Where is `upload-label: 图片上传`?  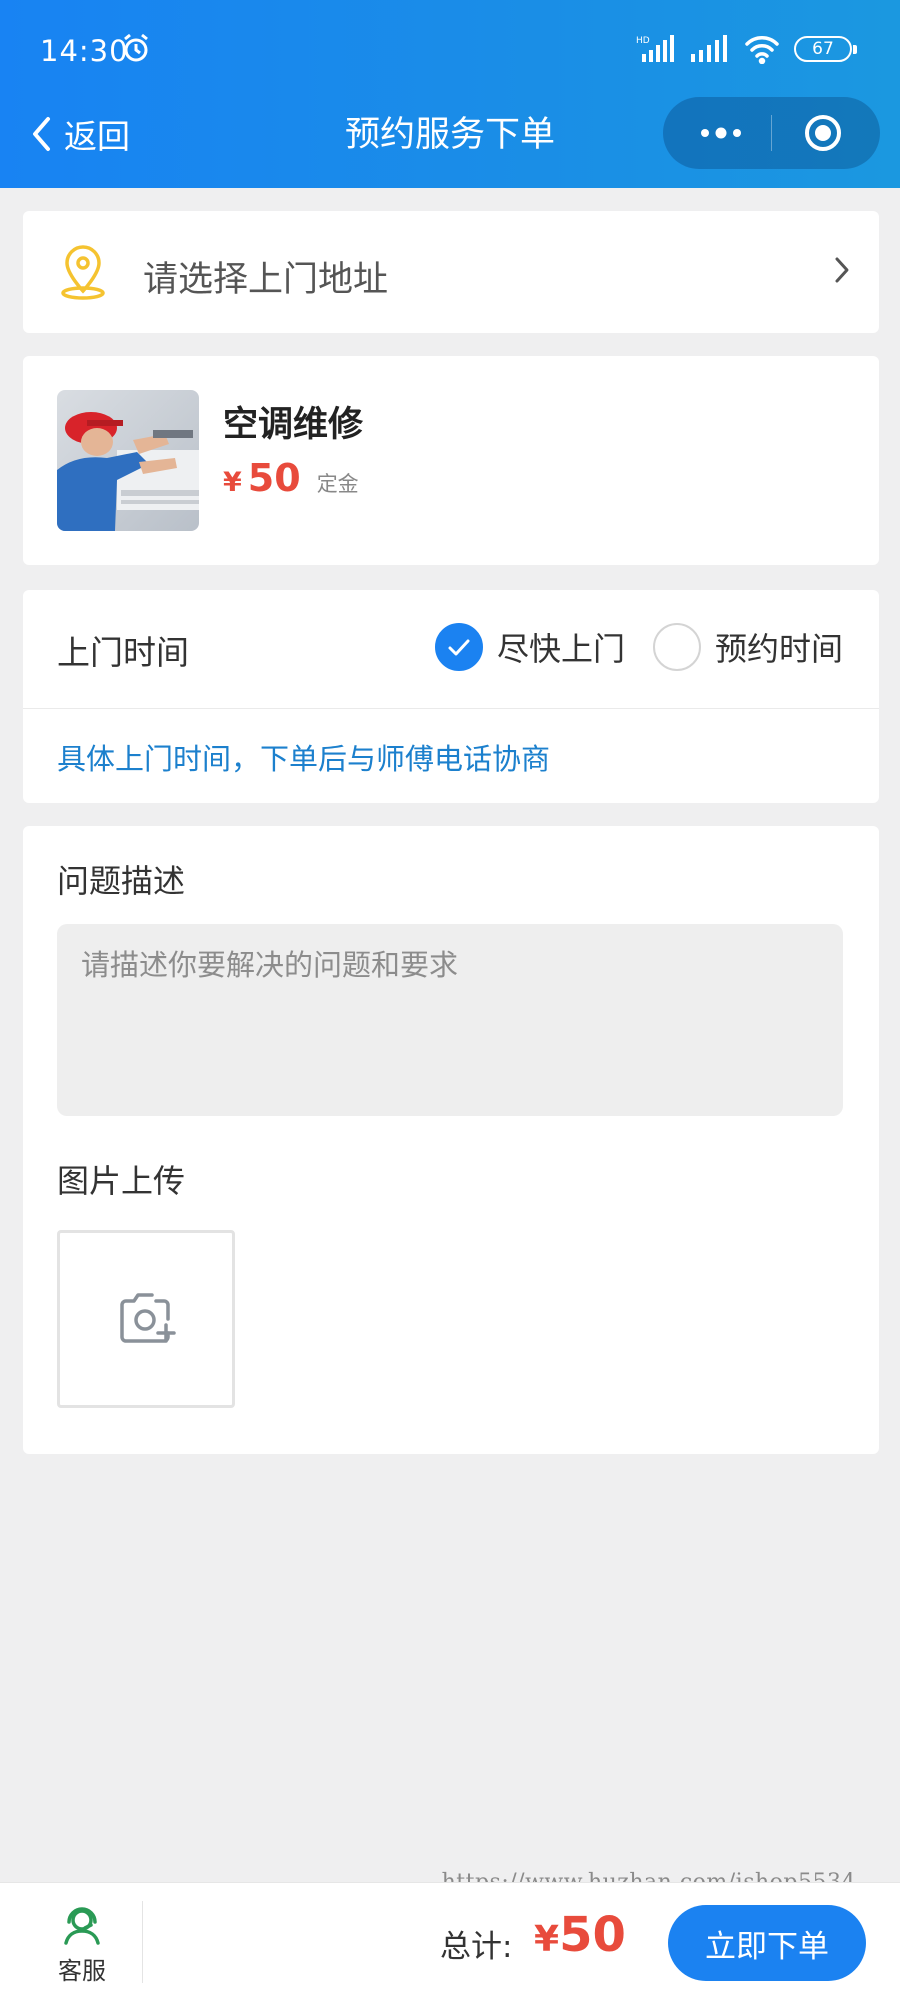 upload-label: 图片上传 is located at coordinates (121, 1181).